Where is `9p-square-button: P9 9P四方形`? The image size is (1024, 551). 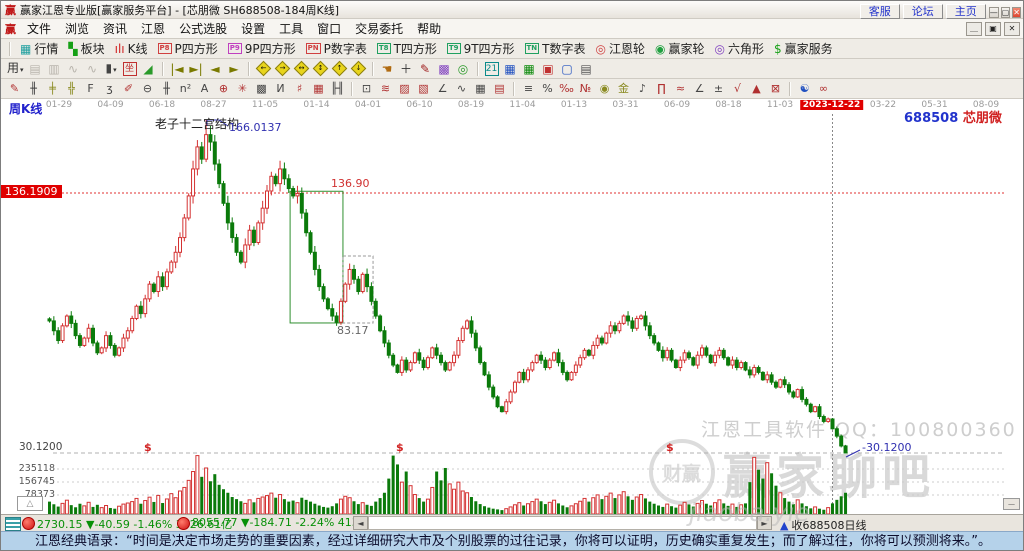 9p-square-button: P9 9P四方形 is located at coordinates (262, 48).